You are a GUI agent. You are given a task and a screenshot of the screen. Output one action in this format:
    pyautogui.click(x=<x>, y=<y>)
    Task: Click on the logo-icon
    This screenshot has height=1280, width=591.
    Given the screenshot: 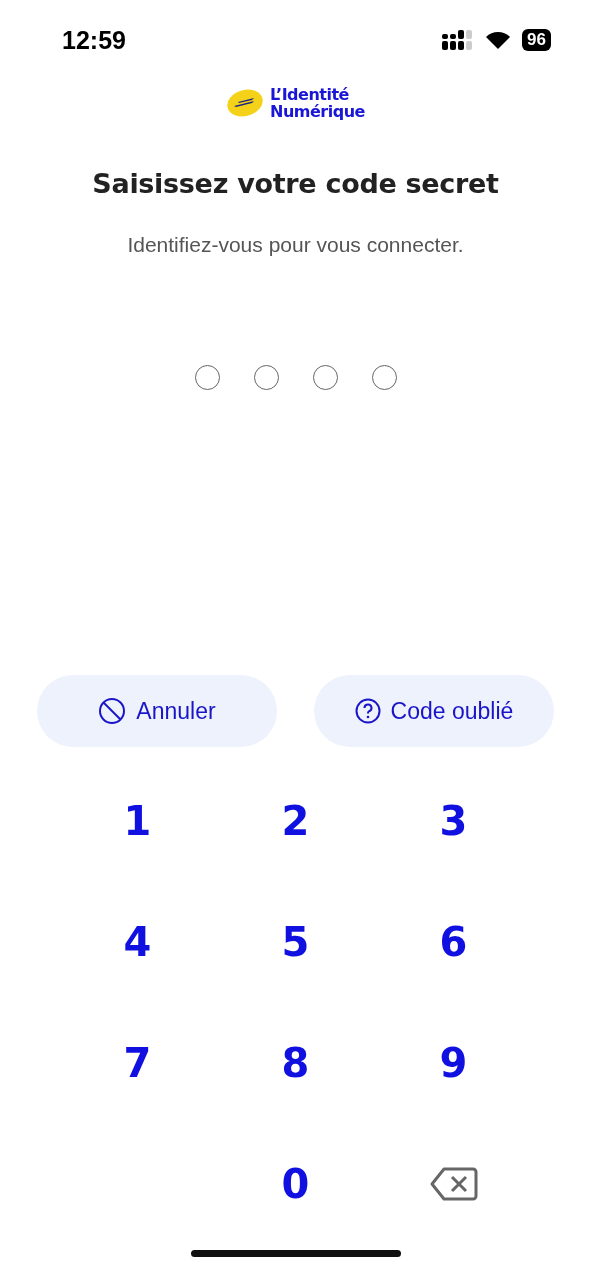 What is the action you would take?
    pyautogui.click(x=245, y=103)
    